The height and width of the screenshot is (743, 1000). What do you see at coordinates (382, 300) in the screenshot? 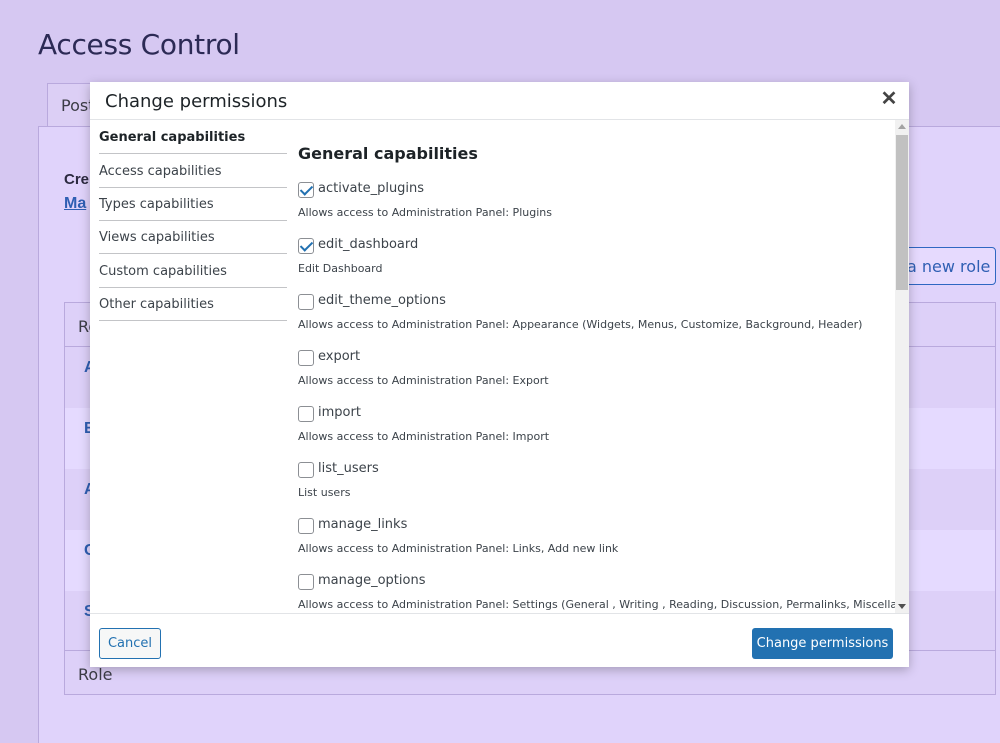
I see `capability-name: edit_theme_options` at bounding box center [382, 300].